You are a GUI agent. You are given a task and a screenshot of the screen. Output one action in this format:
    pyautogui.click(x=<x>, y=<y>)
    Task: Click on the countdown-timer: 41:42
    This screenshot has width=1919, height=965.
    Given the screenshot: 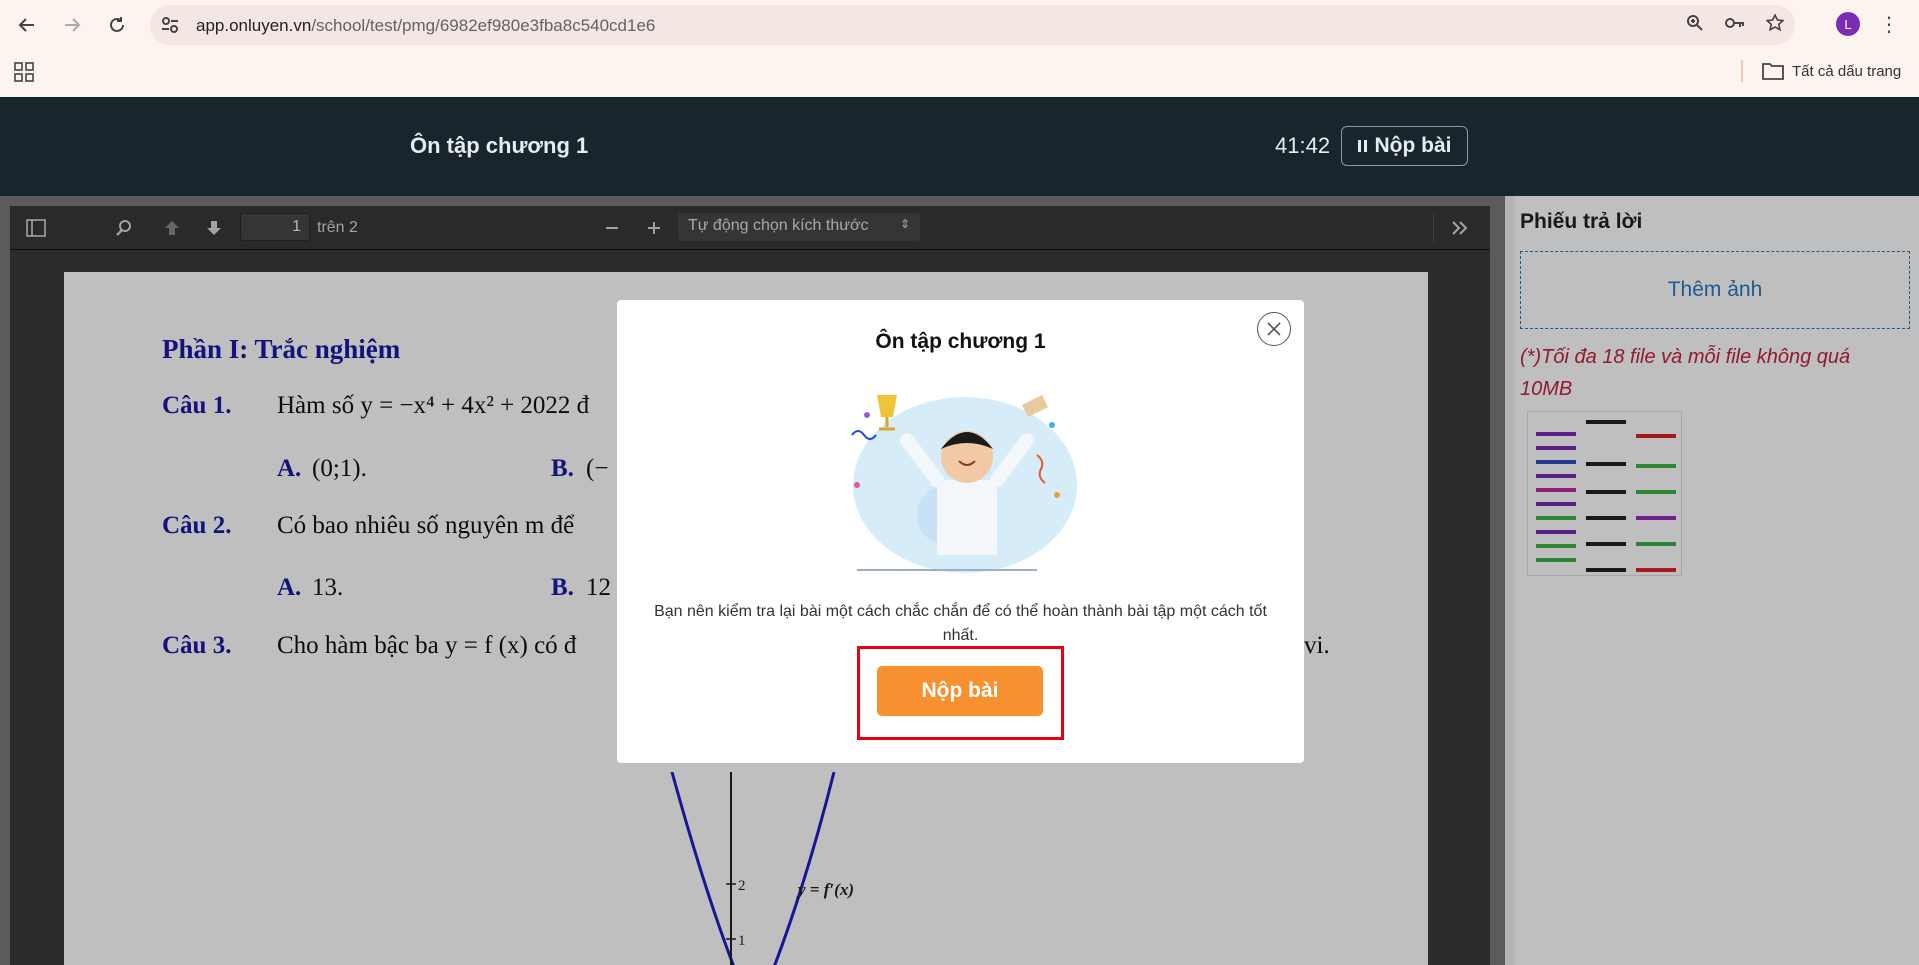 What is the action you would take?
    pyautogui.click(x=1303, y=145)
    